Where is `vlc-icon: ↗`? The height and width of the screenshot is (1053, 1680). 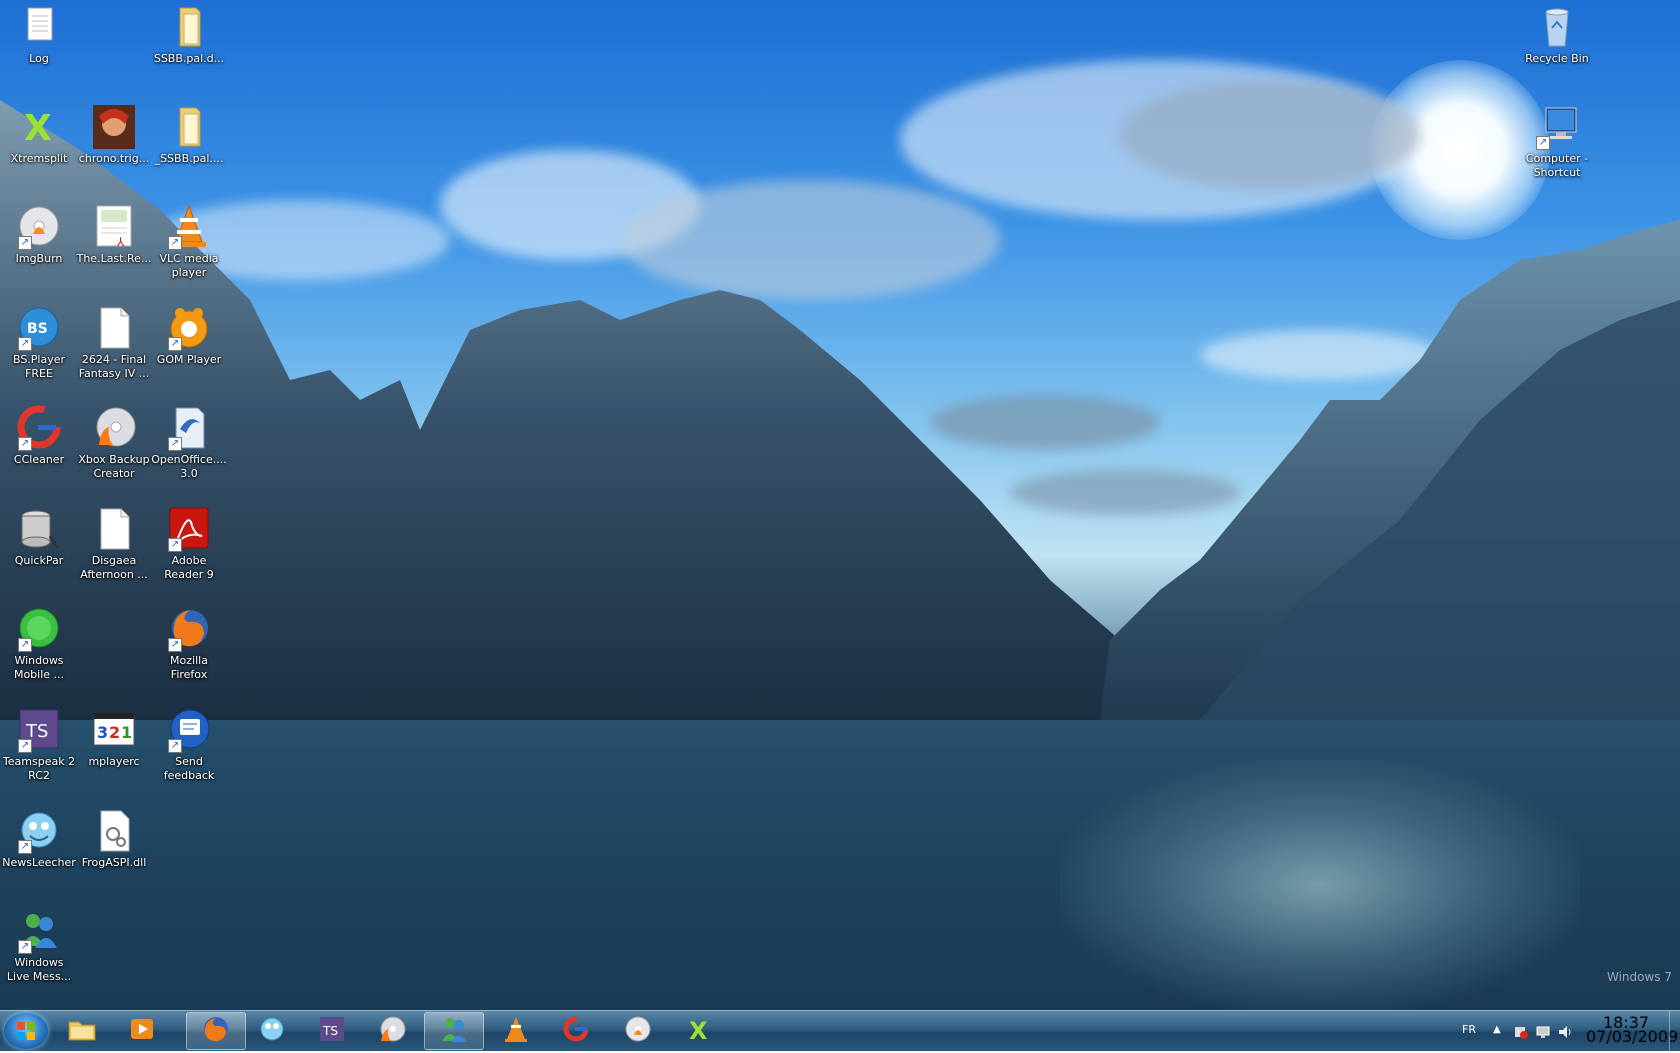 vlc-icon: ↗ is located at coordinates (189, 227).